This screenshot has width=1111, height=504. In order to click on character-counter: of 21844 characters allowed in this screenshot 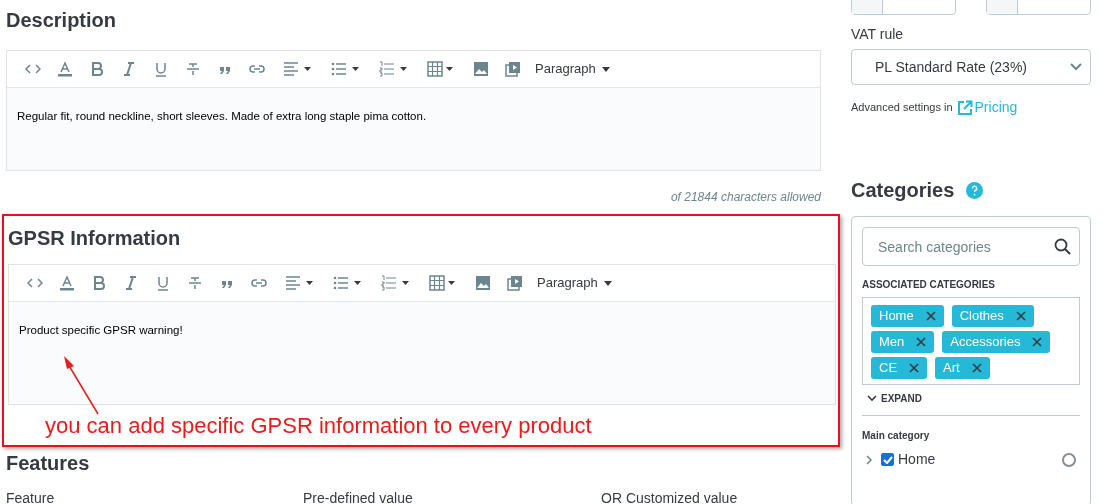, I will do `click(745, 197)`.